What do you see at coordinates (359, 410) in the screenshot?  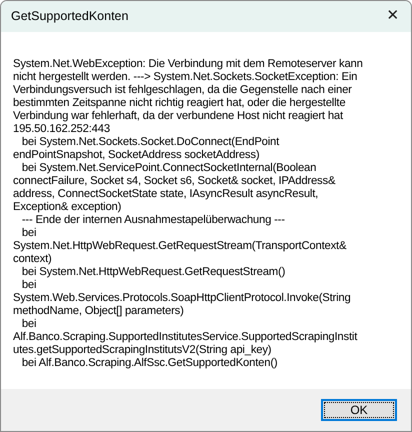 I see `ok-button: OK` at bounding box center [359, 410].